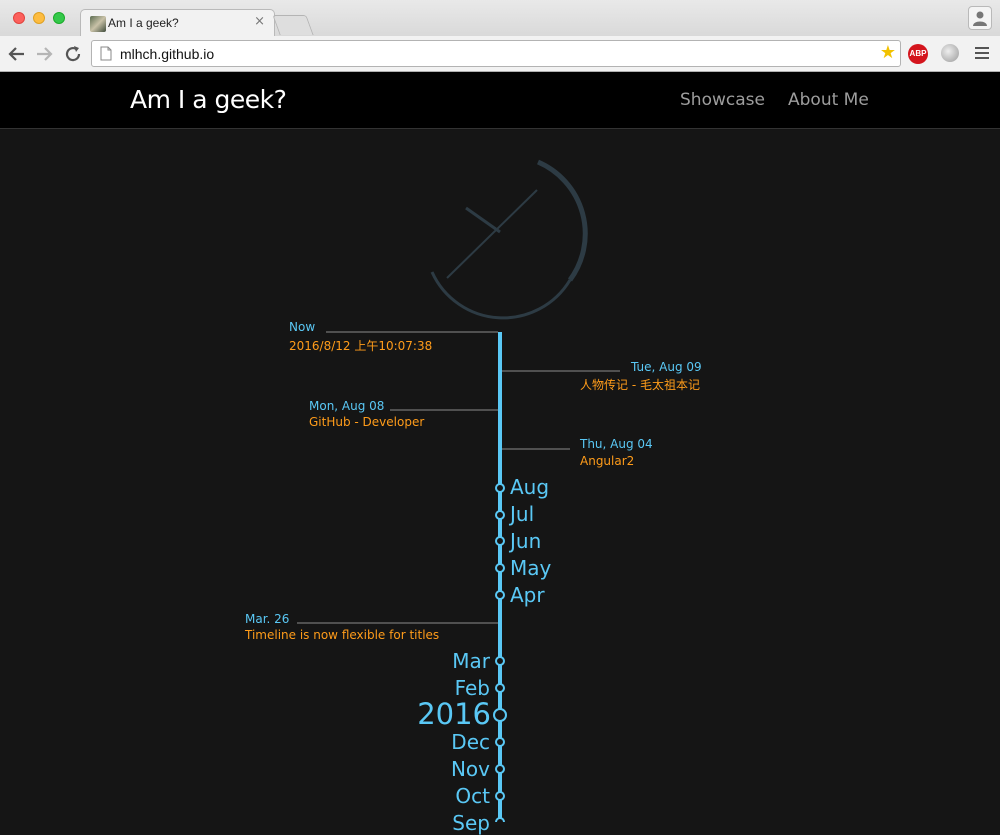 This screenshot has width=1000, height=835. I want to click on month-label: Apr, so click(527, 595).